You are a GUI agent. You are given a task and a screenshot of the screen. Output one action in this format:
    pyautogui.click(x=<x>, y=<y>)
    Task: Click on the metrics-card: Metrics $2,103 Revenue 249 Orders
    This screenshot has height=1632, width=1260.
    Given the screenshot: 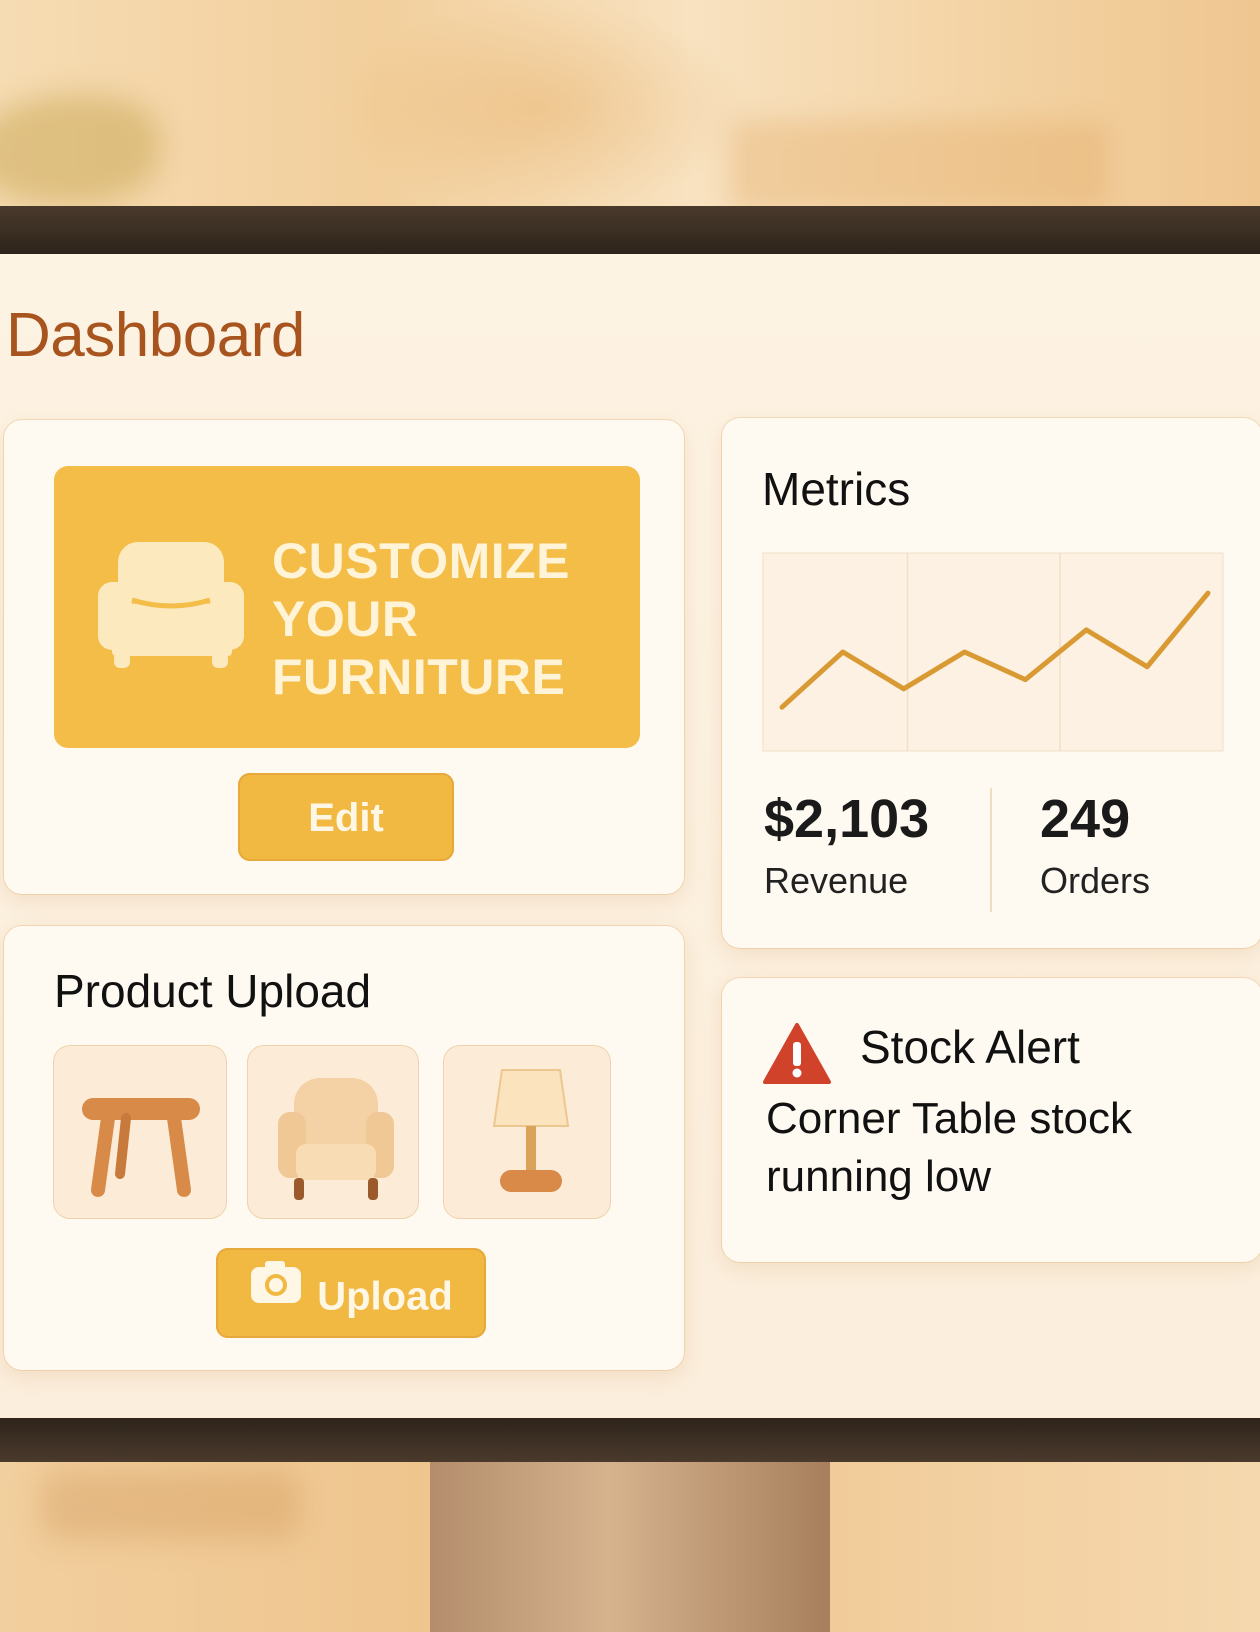 What is the action you would take?
    pyautogui.click(x=991, y=683)
    